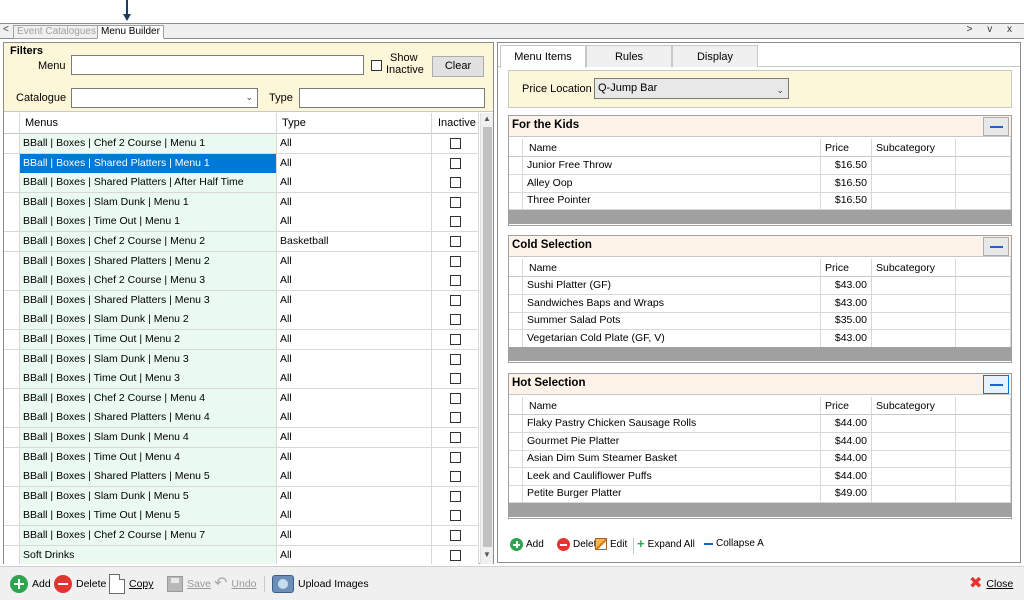 Image resolution: width=1024 pixels, height=600 pixels. What do you see at coordinates (148, 457) in the screenshot?
I see `menu-name-cell: BBall | Boxes | Time Out | Menu 4` at bounding box center [148, 457].